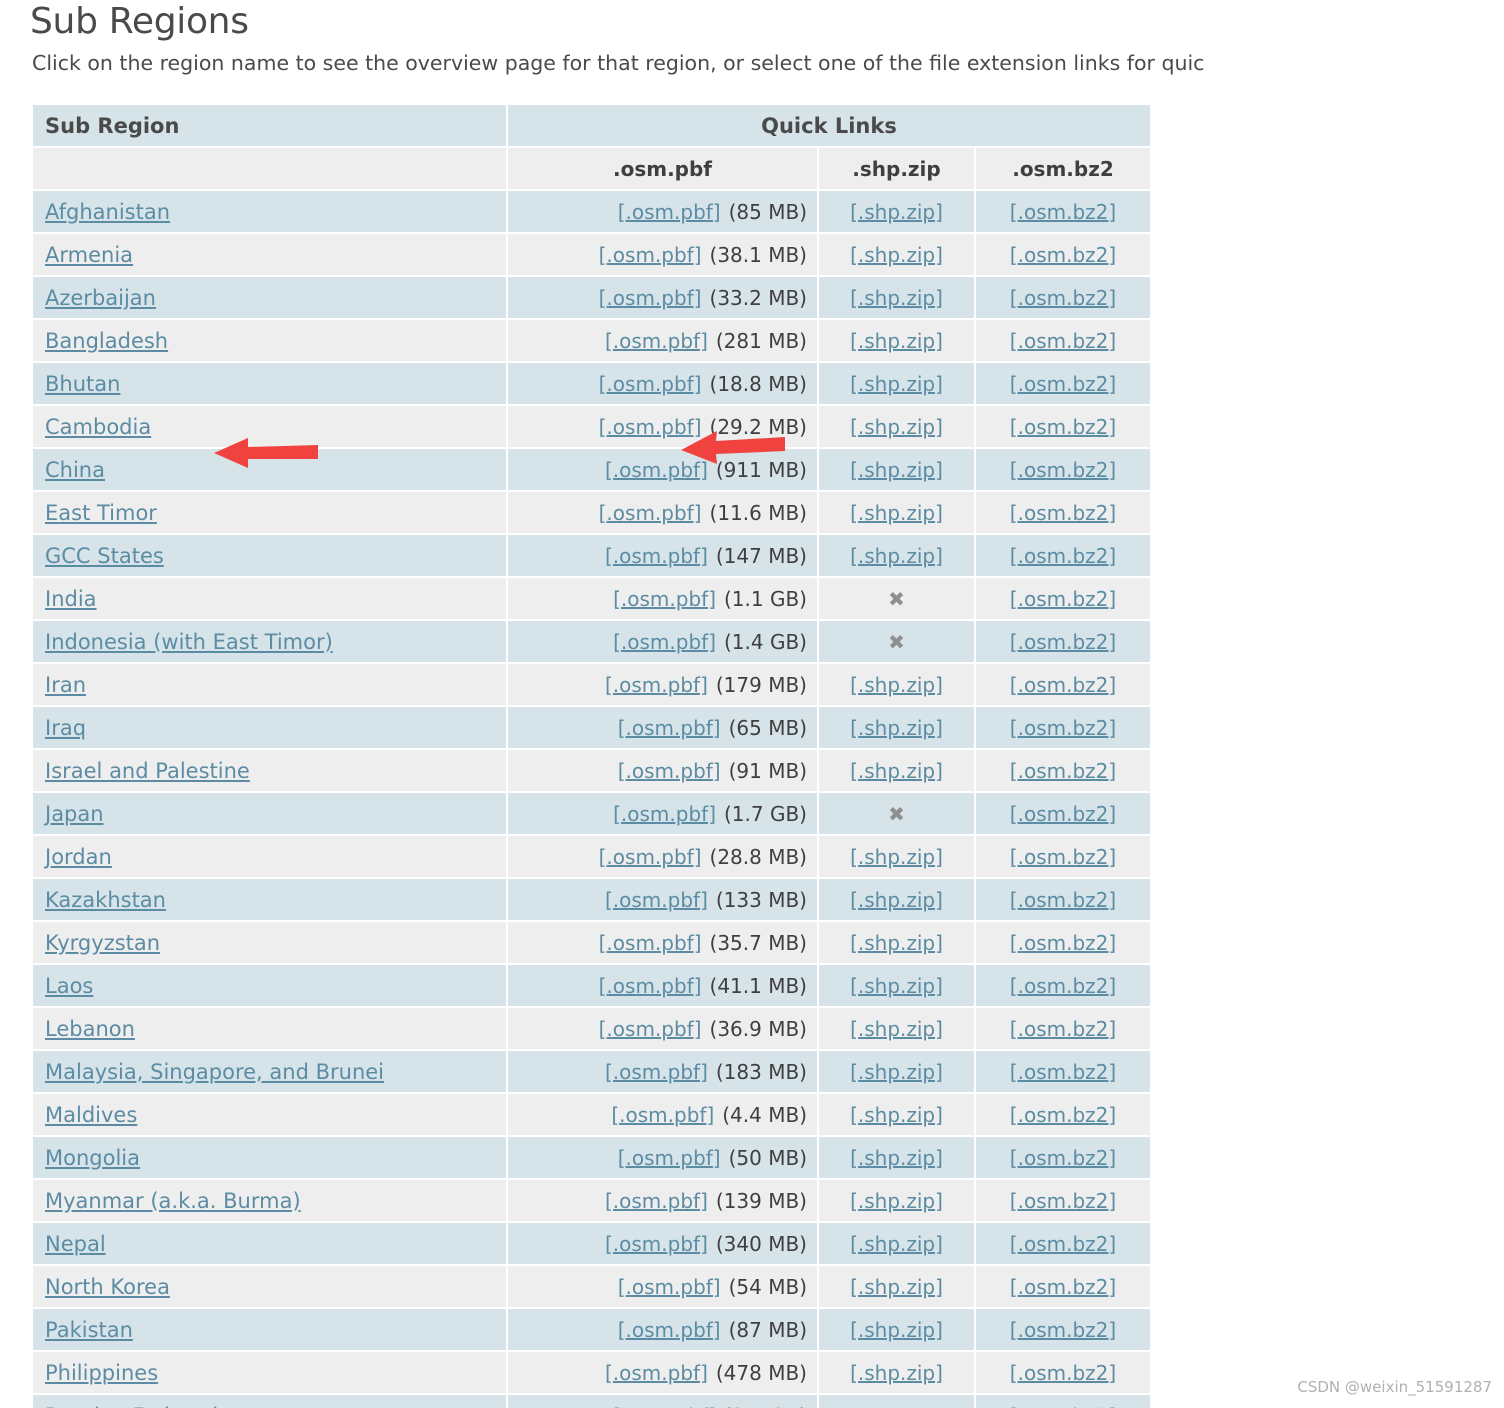 This screenshot has width=1504, height=1408. I want to click on region-link: Israel and Palestine, so click(147, 771).